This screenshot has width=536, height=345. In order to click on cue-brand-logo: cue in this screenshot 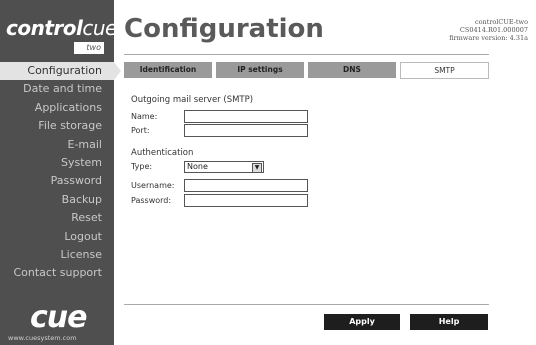, I will do `click(58, 317)`.